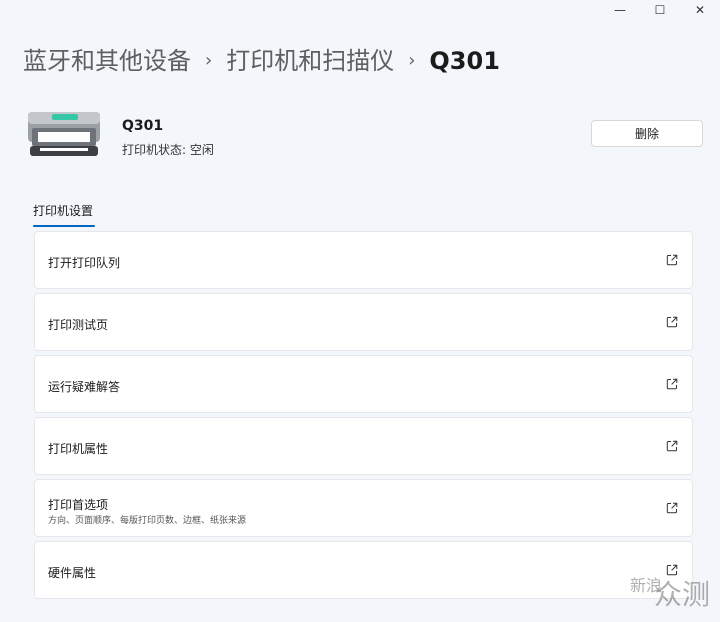 The width and height of the screenshot is (720, 622). What do you see at coordinates (363, 384) in the screenshot?
I see `setting-run-troubleshooter: 运行疑难解答` at bounding box center [363, 384].